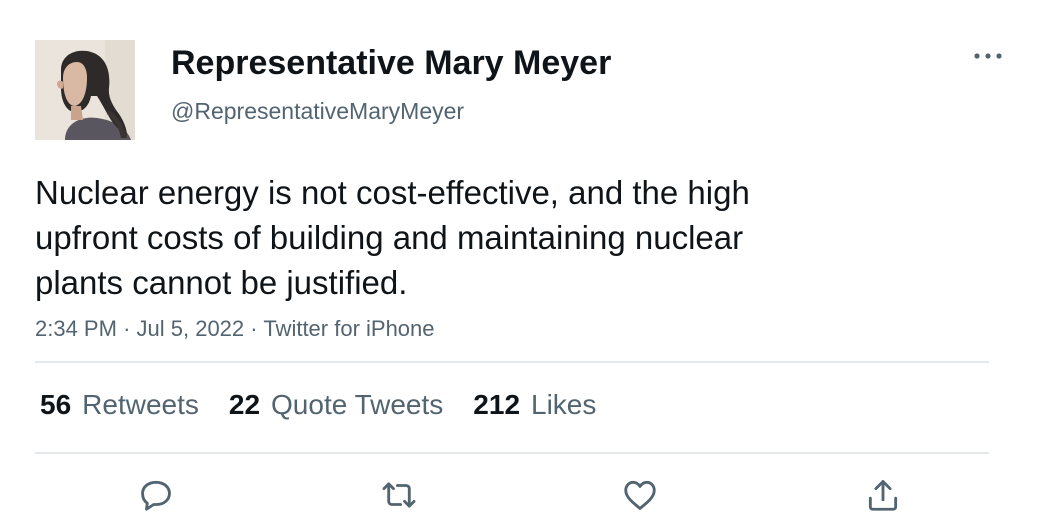 This screenshot has height=525, width=1050. I want to click on reply-icon, so click(156, 495).